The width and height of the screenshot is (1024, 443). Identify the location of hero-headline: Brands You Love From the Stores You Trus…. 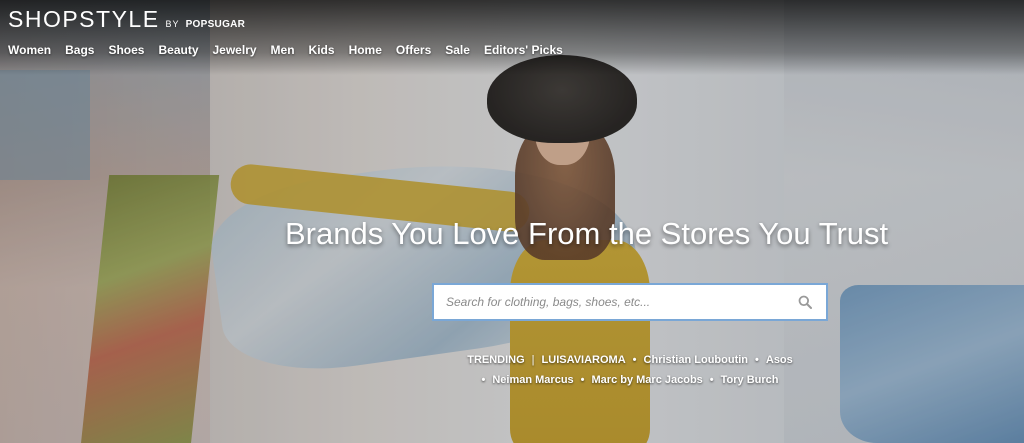
(587, 233).